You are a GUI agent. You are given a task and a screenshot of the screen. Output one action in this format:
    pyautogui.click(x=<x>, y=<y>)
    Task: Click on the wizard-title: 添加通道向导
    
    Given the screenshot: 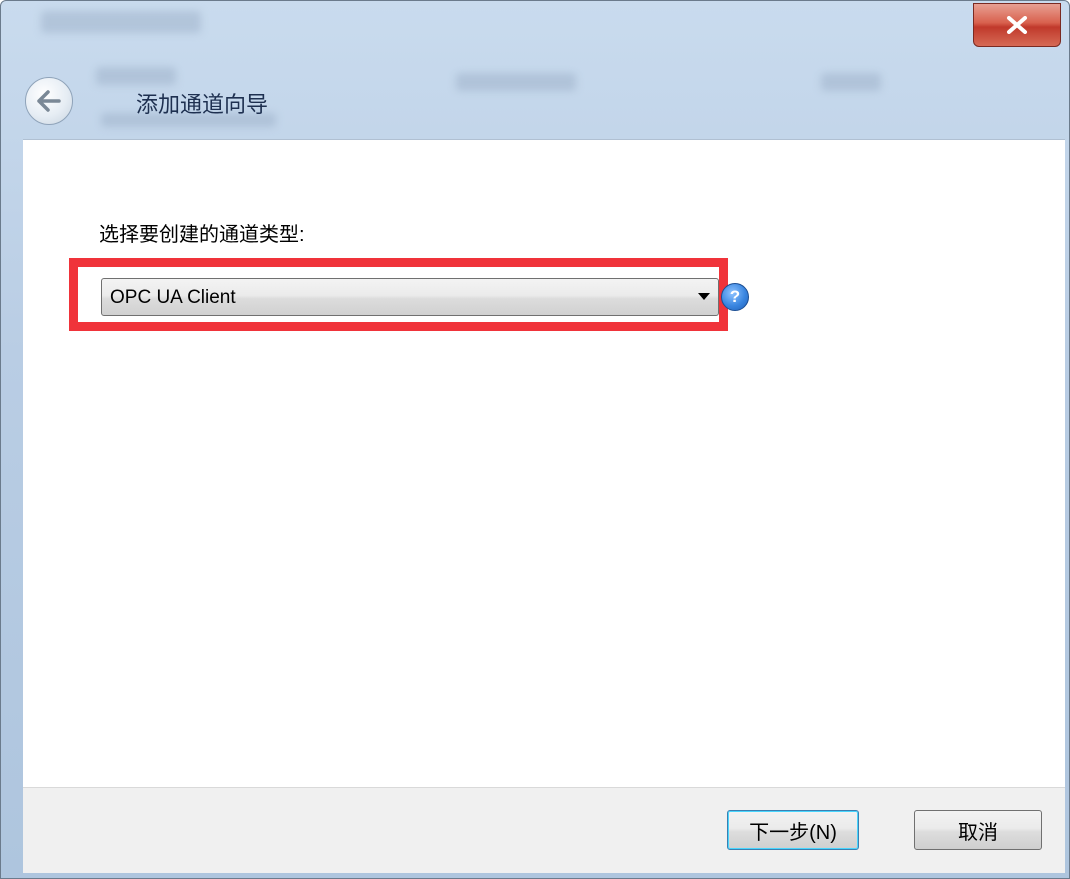 What is the action you would take?
    pyautogui.click(x=202, y=104)
    